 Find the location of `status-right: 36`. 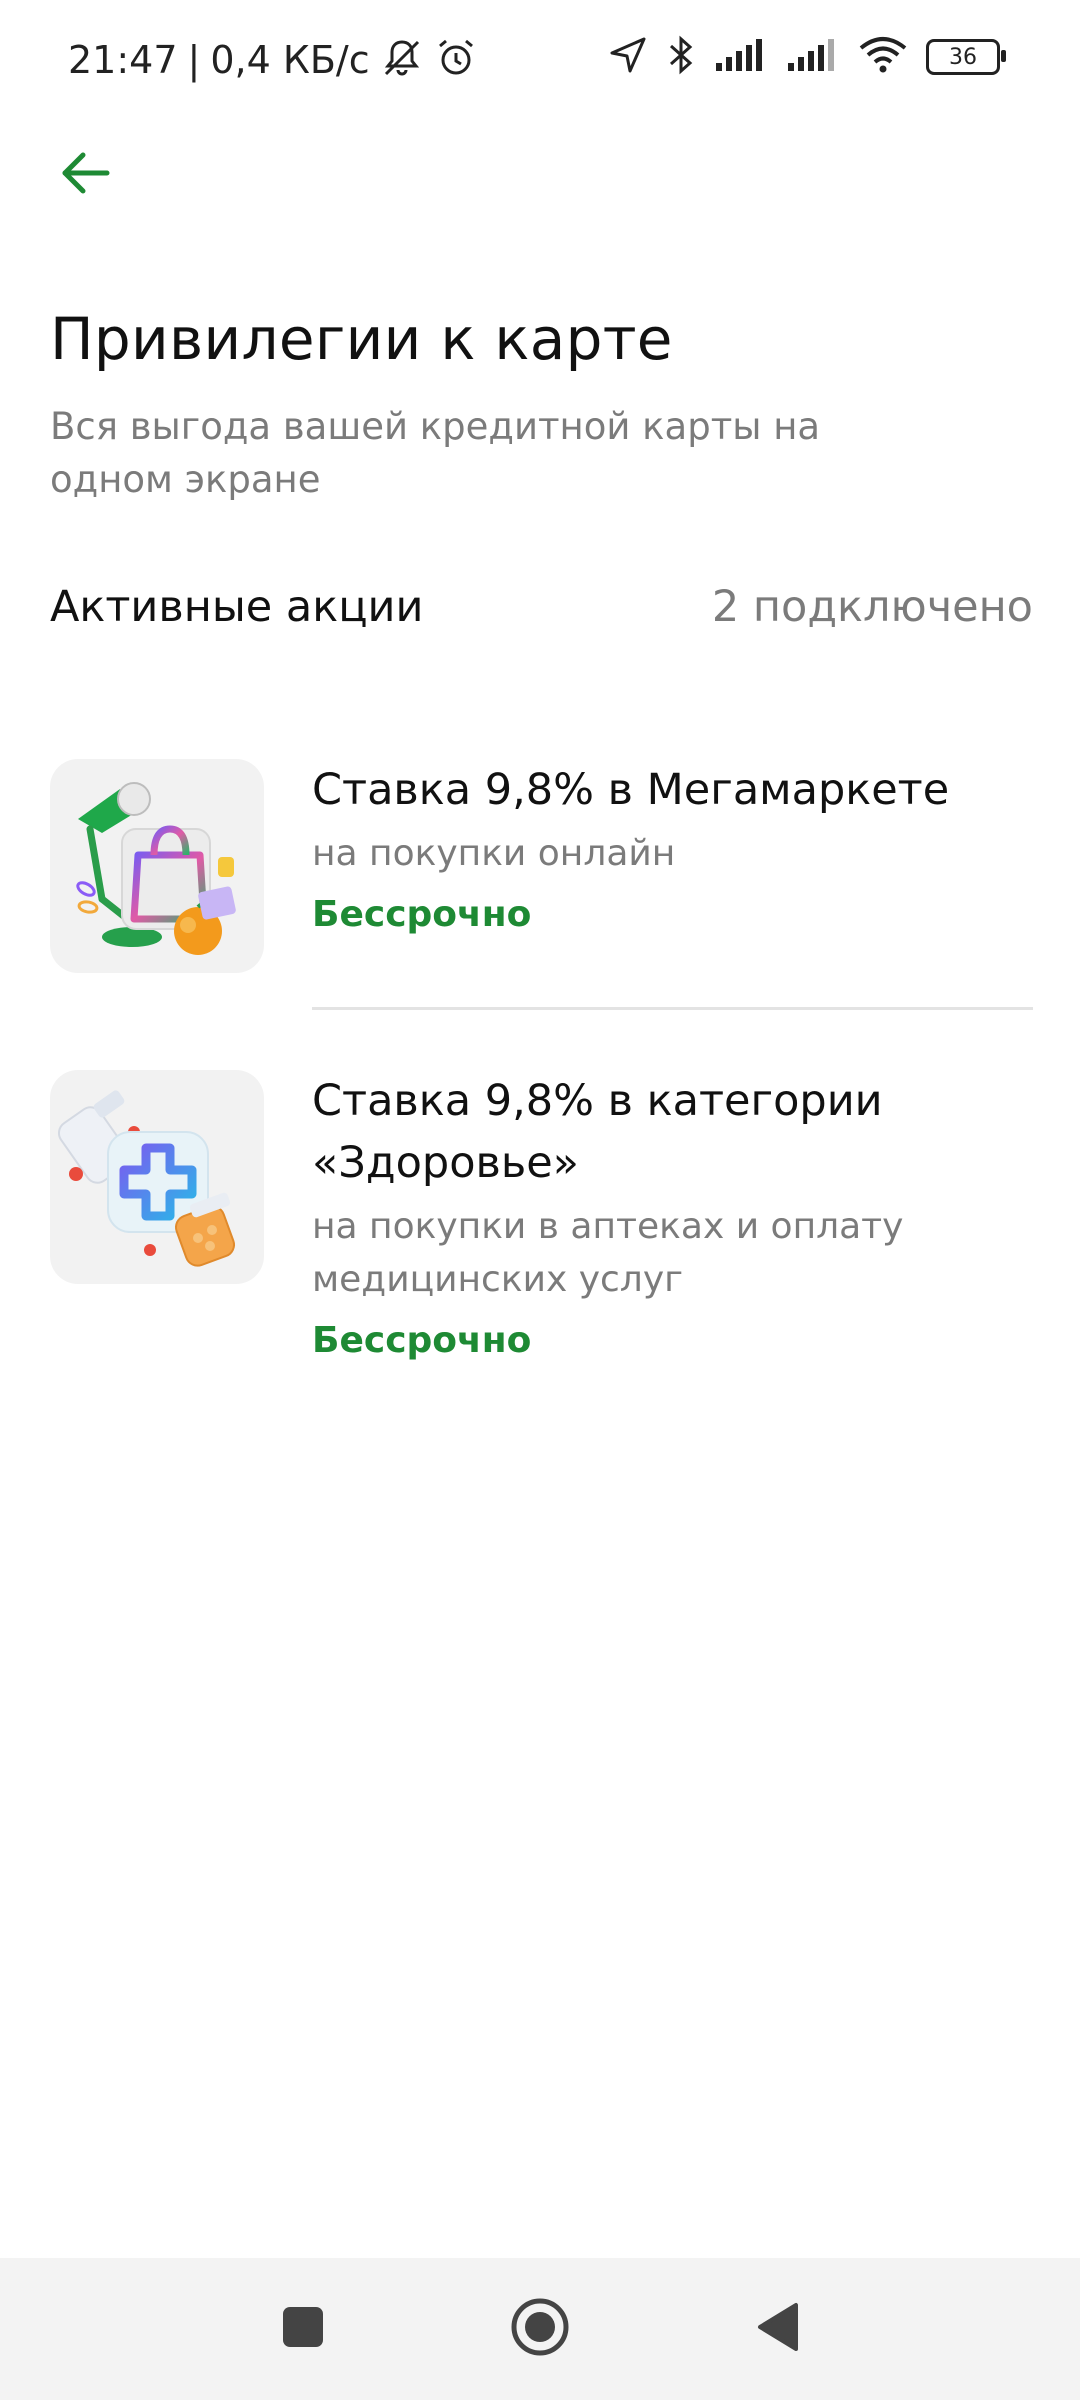

status-right: 36 is located at coordinates (807, 57).